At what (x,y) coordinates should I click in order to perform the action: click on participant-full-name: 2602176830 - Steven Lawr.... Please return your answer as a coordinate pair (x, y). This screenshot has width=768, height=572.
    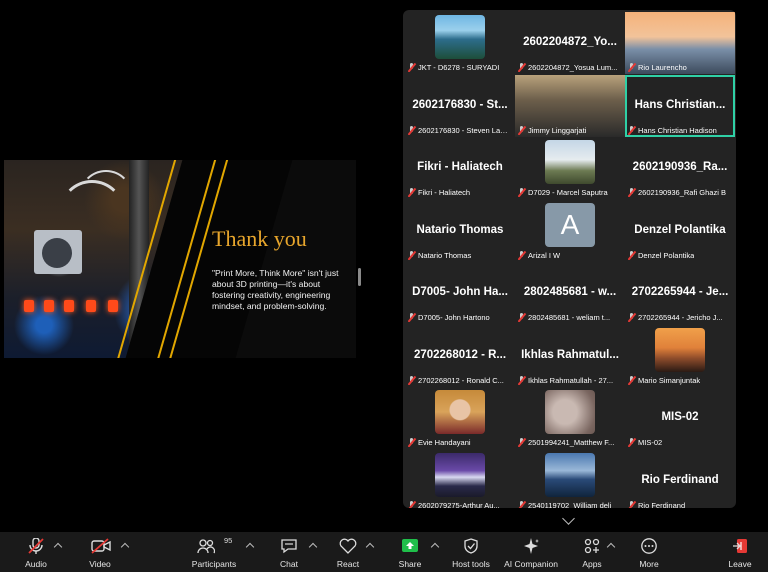
    Looking at the image, I should click on (465, 130).